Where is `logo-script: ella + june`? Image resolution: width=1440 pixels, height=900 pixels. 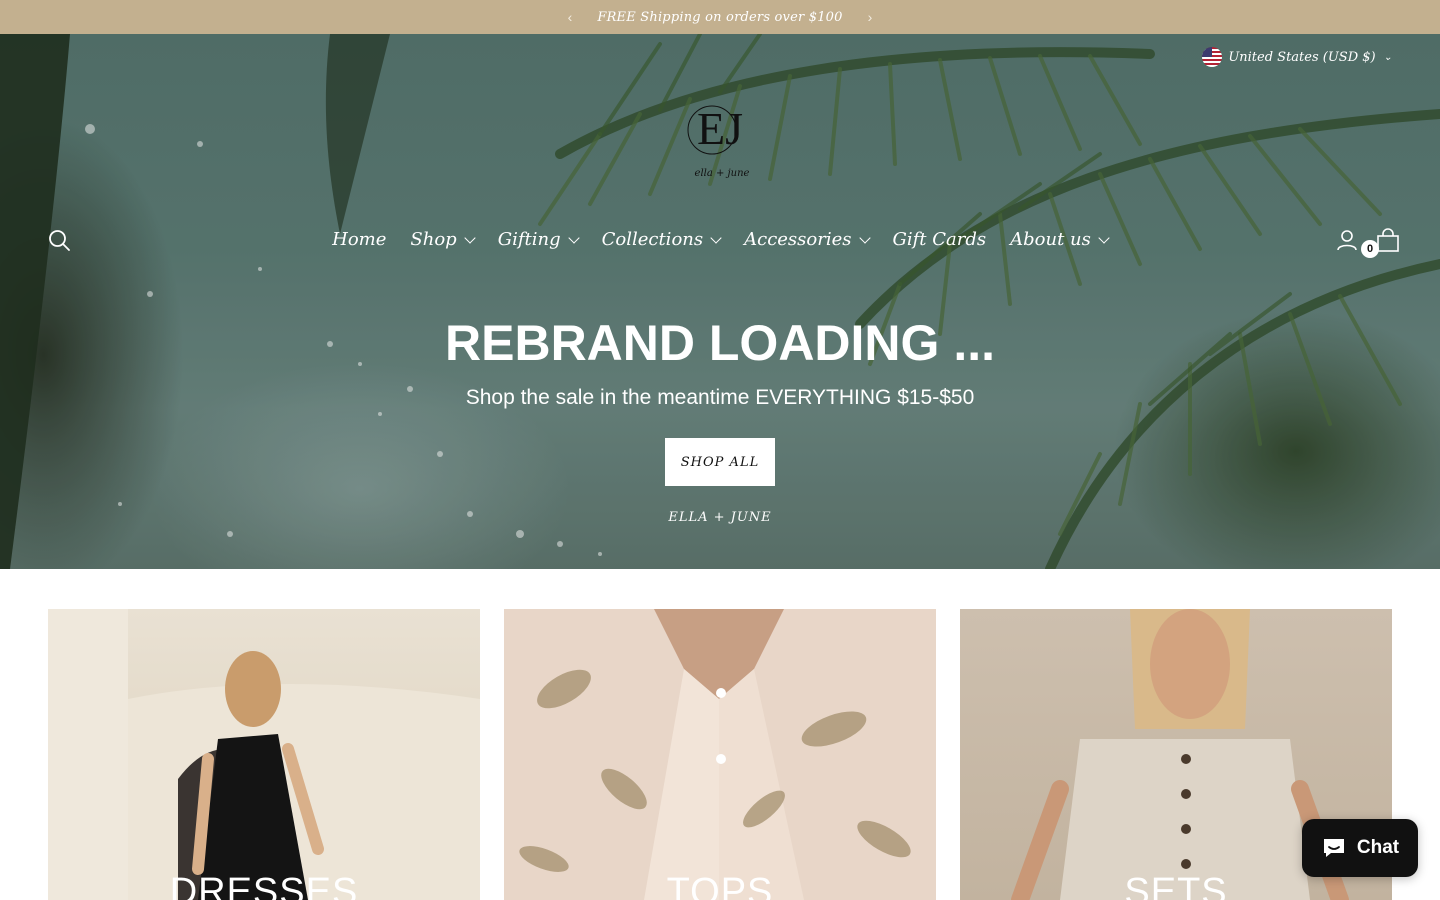 logo-script: ella + june is located at coordinates (722, 173).